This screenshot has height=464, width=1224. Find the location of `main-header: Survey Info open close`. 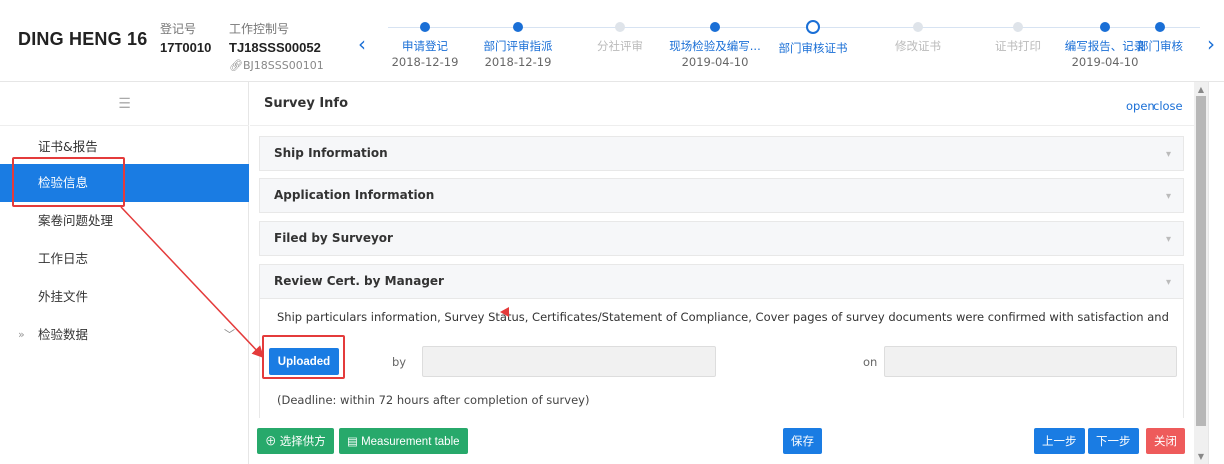

main-header: Survey Info open close is located at coordinates (722, 104).